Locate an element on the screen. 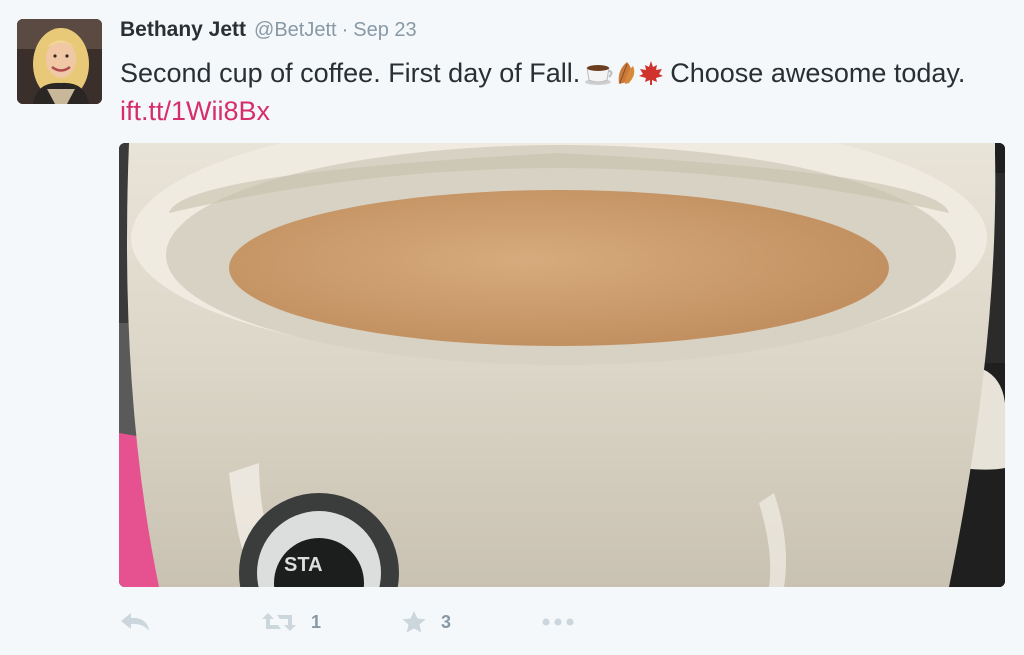 The image size is (1024, 655). retweet-button: 1 is located at coordinates (291, 622).